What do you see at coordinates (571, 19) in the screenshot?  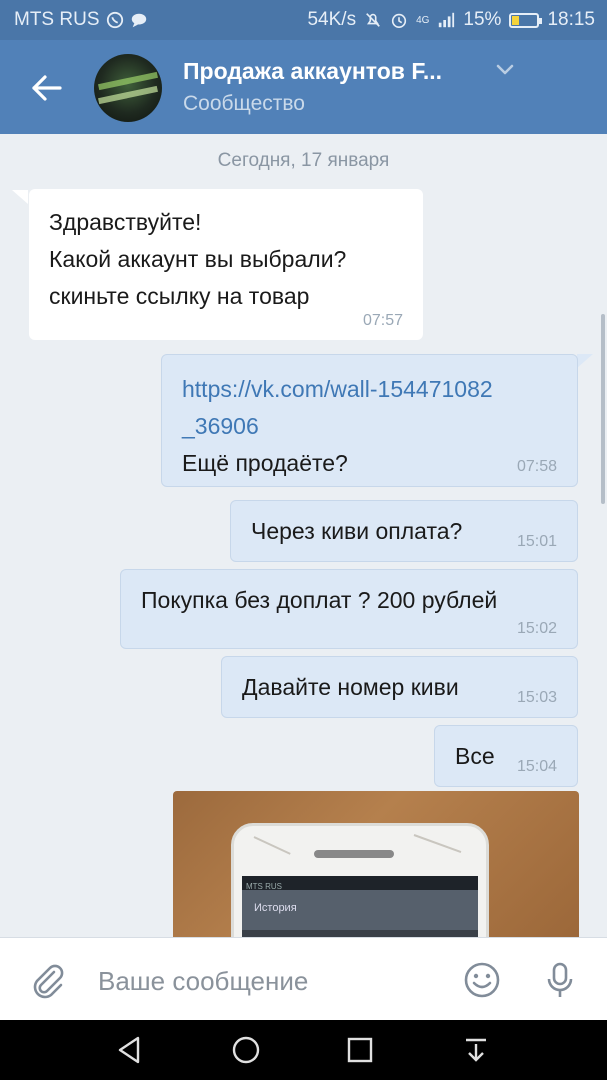 I see `clock: 18:15` at bounding box center [571, 19].